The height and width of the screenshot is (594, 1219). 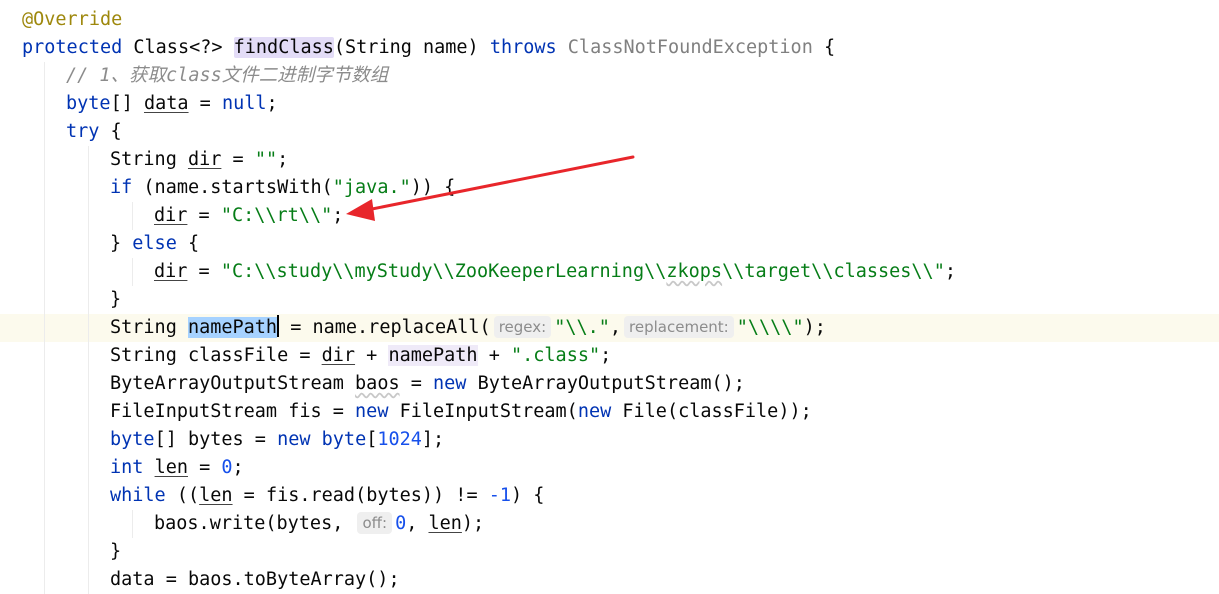 I want to click on code-text: ByteArrayOutputStream();, so click(x=605, y=383).